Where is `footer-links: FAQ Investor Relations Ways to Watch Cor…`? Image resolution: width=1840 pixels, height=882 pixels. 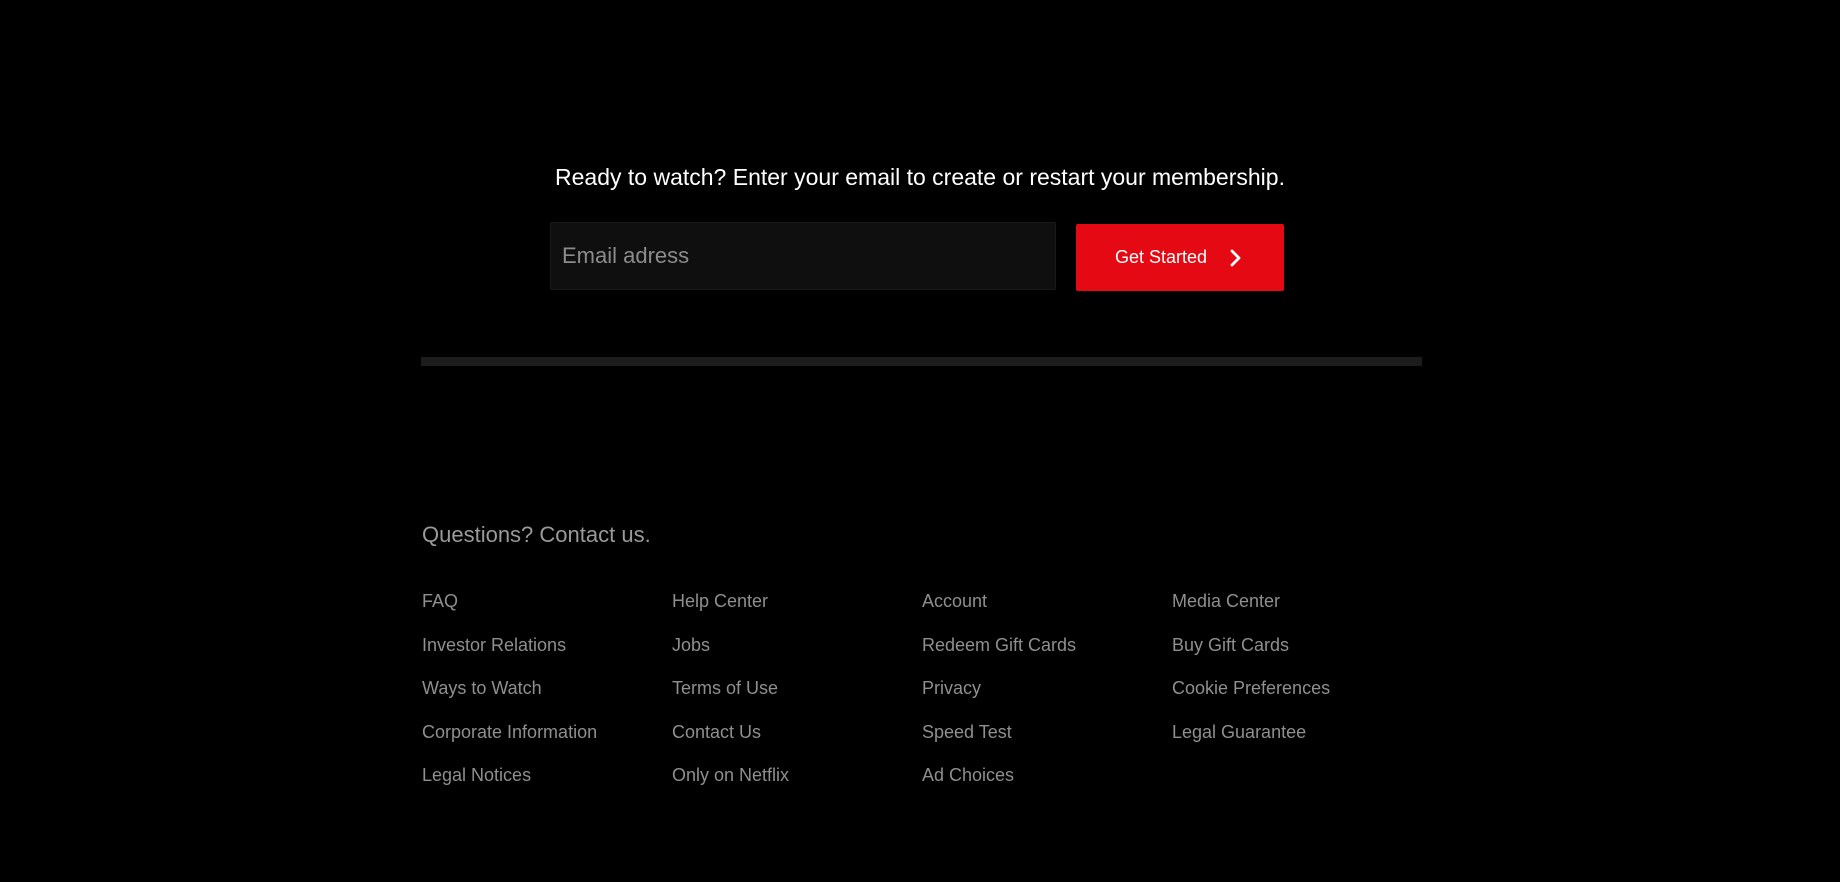 footer-links: FAQ Investor Relations Ways to Watch Cor… is located at coordinates (922, 699).